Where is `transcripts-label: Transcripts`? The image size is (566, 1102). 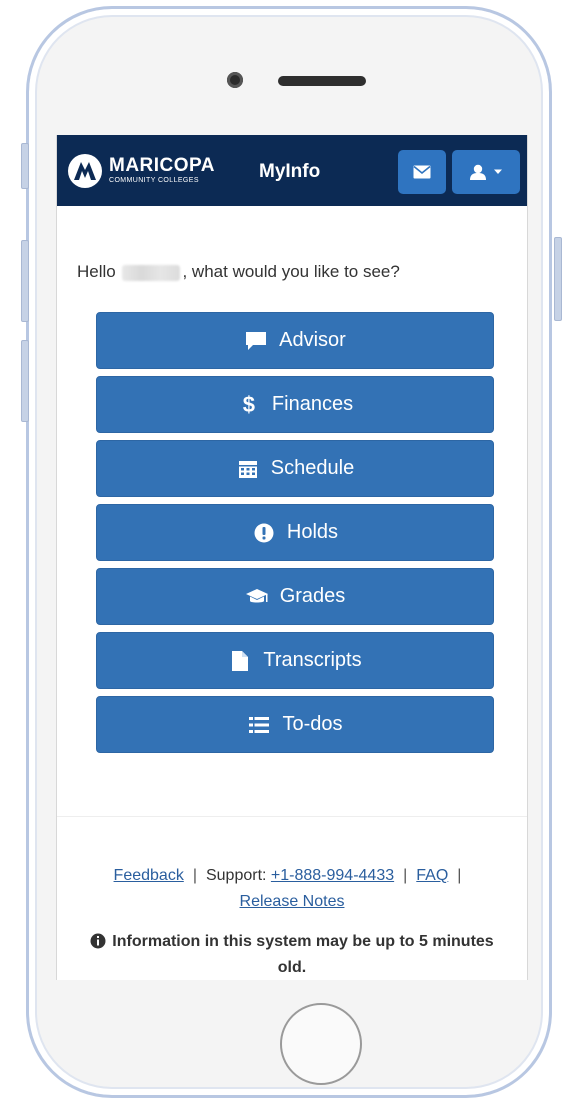
transcripts-label: Transcripts is located at coordinates (312, 660).